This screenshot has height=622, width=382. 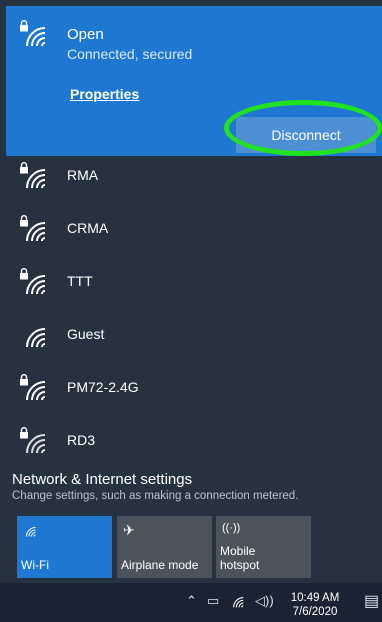 I want to click on network-name: TTT, so click(x=80, y=281).